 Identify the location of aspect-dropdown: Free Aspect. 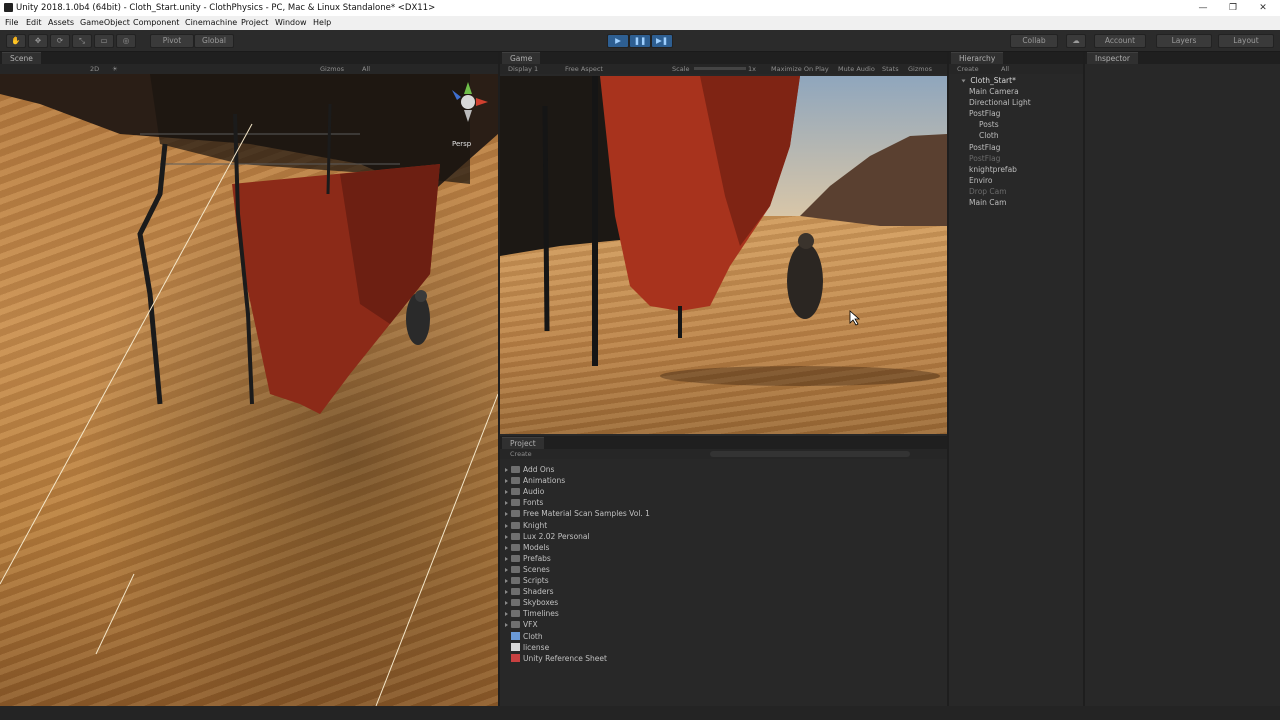
(584, 69).